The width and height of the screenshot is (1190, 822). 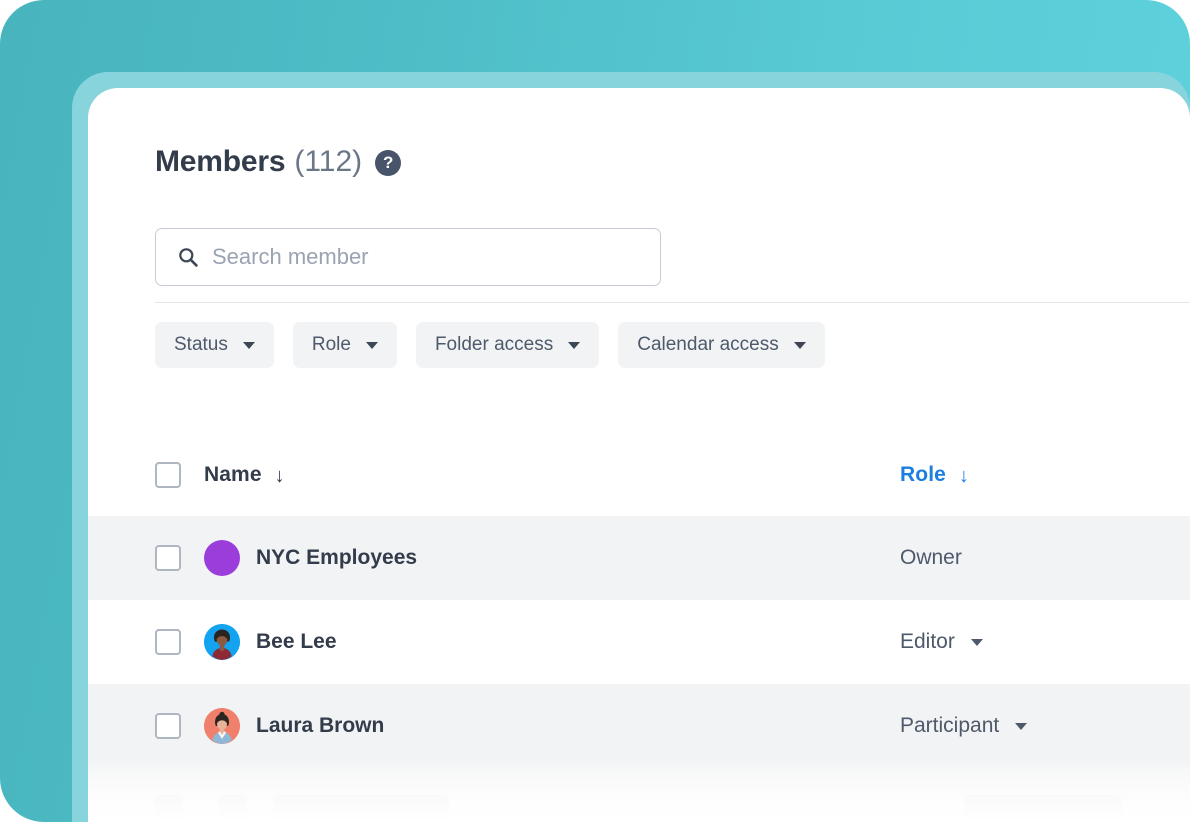 I want to click on member-name: Bee Lee, so click(x=296, y=641).